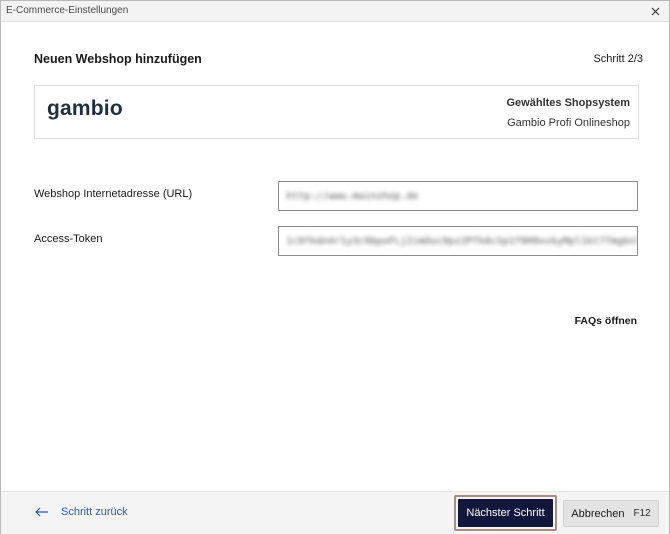  What do you see at coordinates (118, 59) in the screenshot?
I see `page-title: Neuen Webshop hinzufügen` at bounding box center [118, 59].